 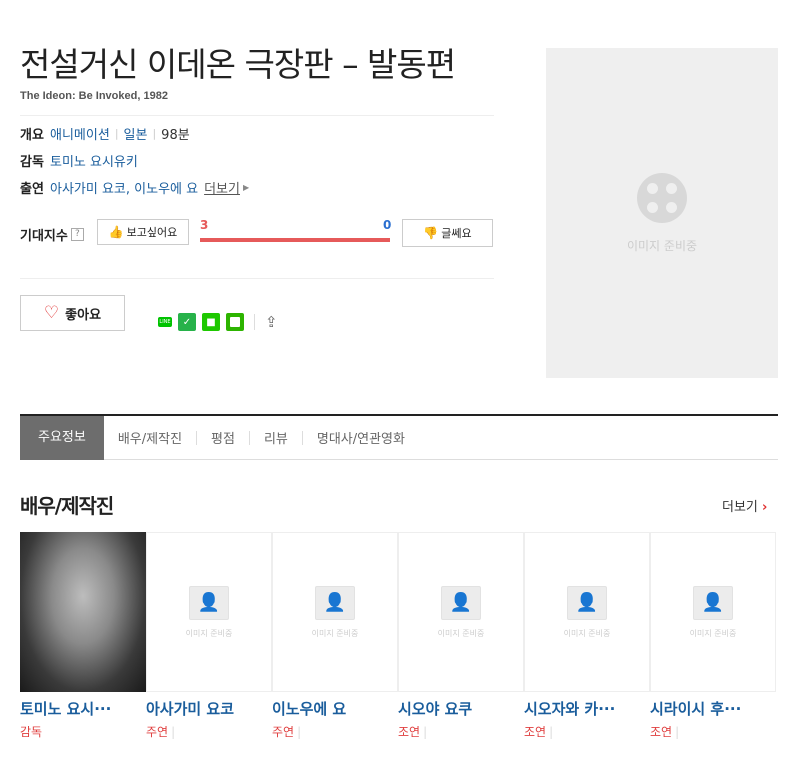 I want to click on person-name: 이노우에 요, so click(x=335, y=708).